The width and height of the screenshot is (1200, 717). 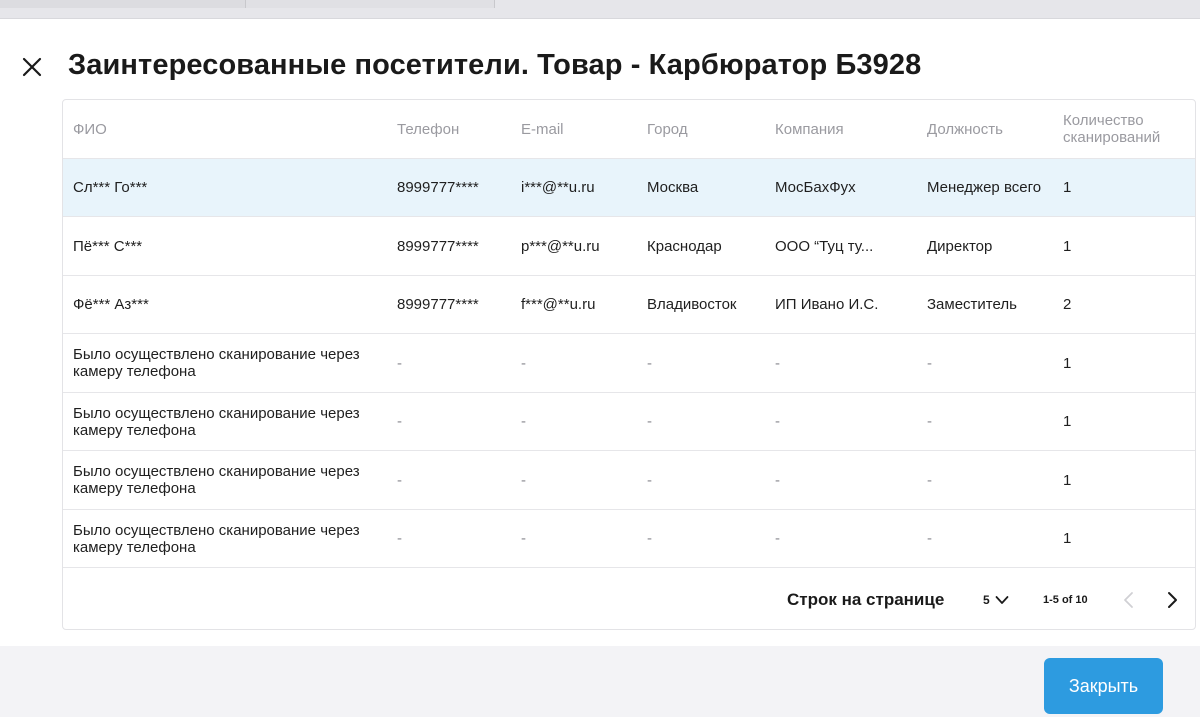 I want to click on cell-position: Менеджер всего, so click(x=984, y=187).